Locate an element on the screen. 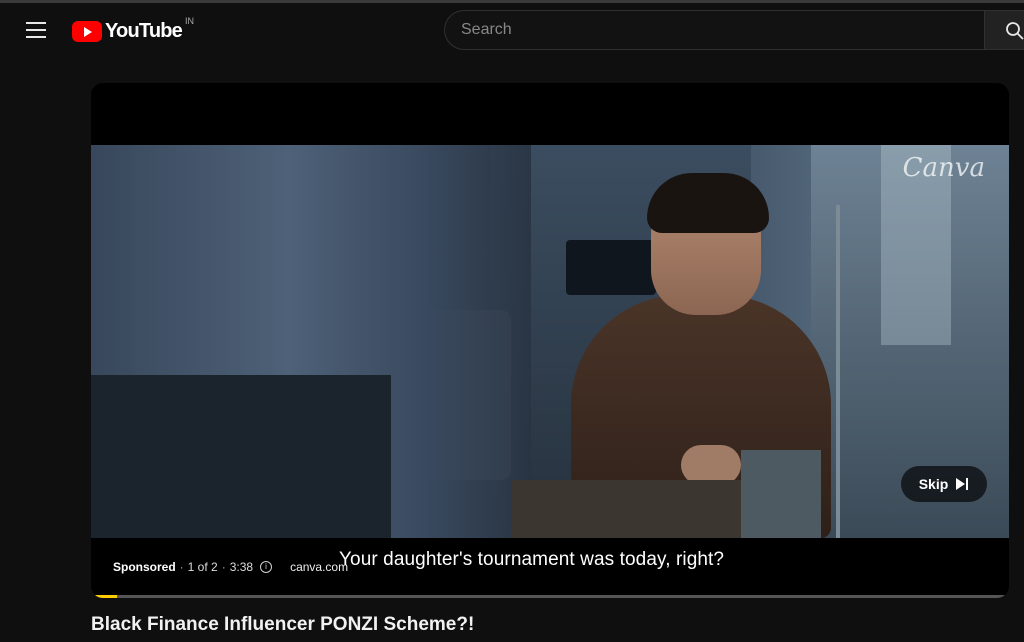 This screenshot has width=1024, height=642. ad-progress-bar is located at coordinates (550, 596).